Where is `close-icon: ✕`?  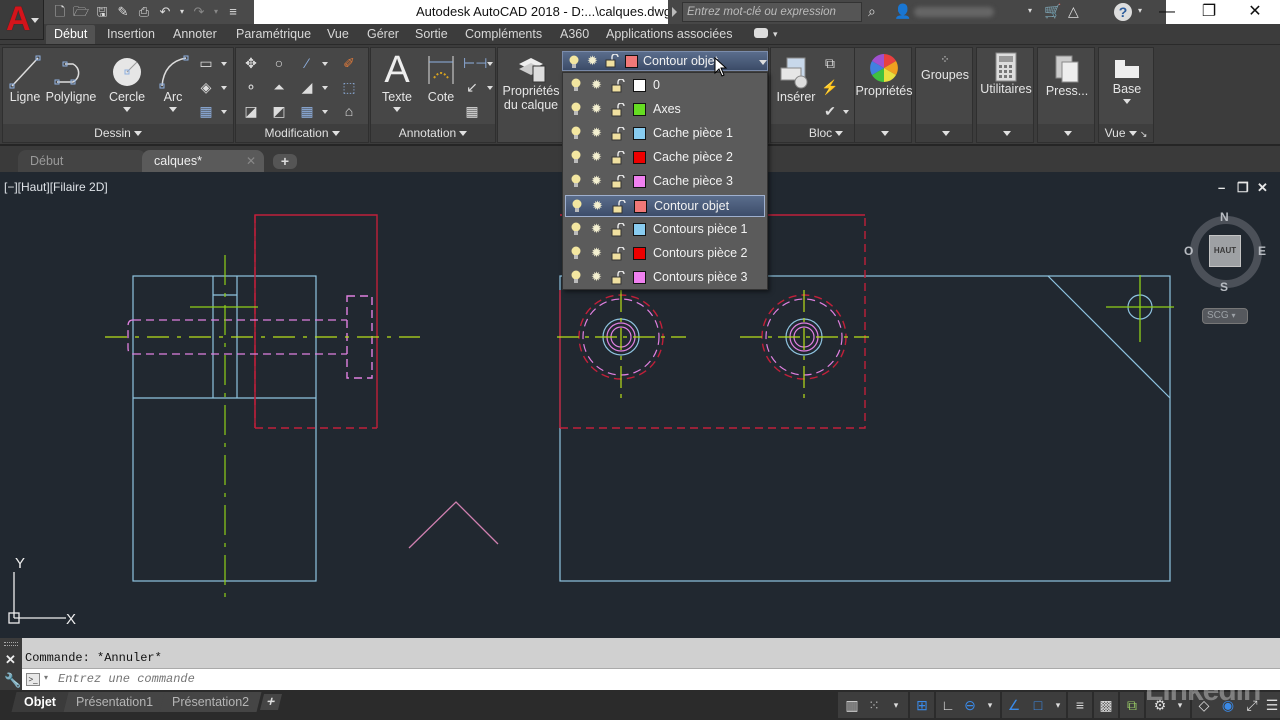 close-icon: ✕ is located at coordinates (251, 161).